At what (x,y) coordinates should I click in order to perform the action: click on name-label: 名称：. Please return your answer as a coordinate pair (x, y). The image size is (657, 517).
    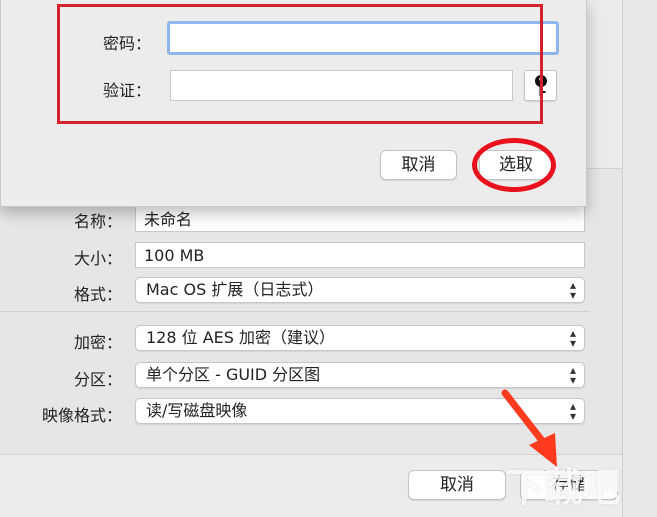
    Looking at the image, I should click on (97, 221).